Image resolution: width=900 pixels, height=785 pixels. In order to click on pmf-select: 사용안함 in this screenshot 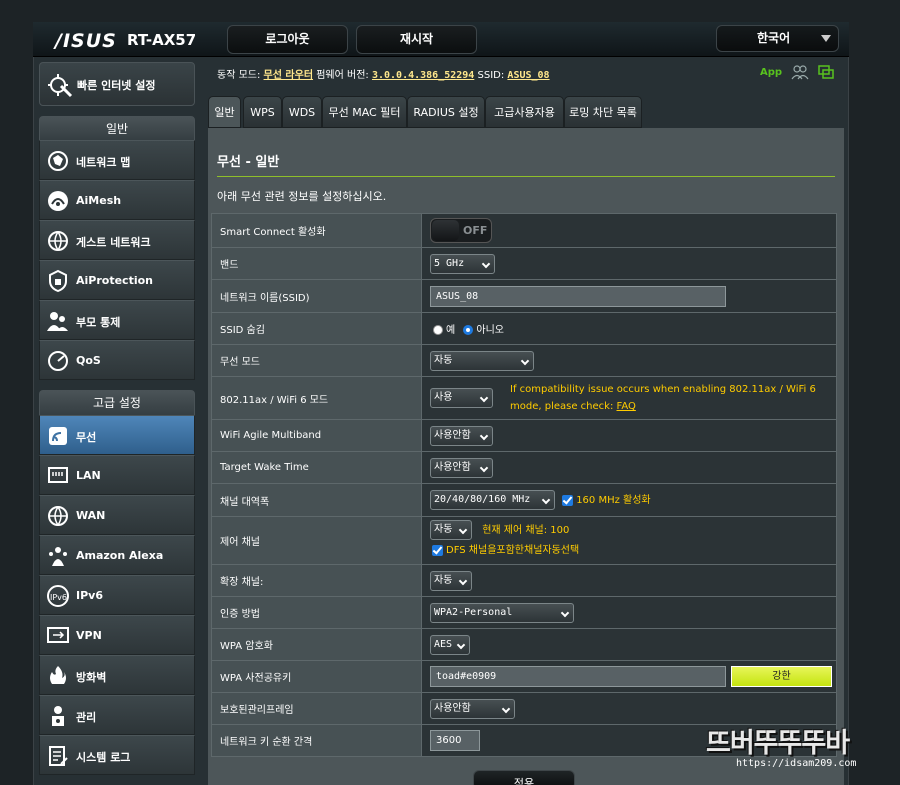, I will do `click(472, 708)`.